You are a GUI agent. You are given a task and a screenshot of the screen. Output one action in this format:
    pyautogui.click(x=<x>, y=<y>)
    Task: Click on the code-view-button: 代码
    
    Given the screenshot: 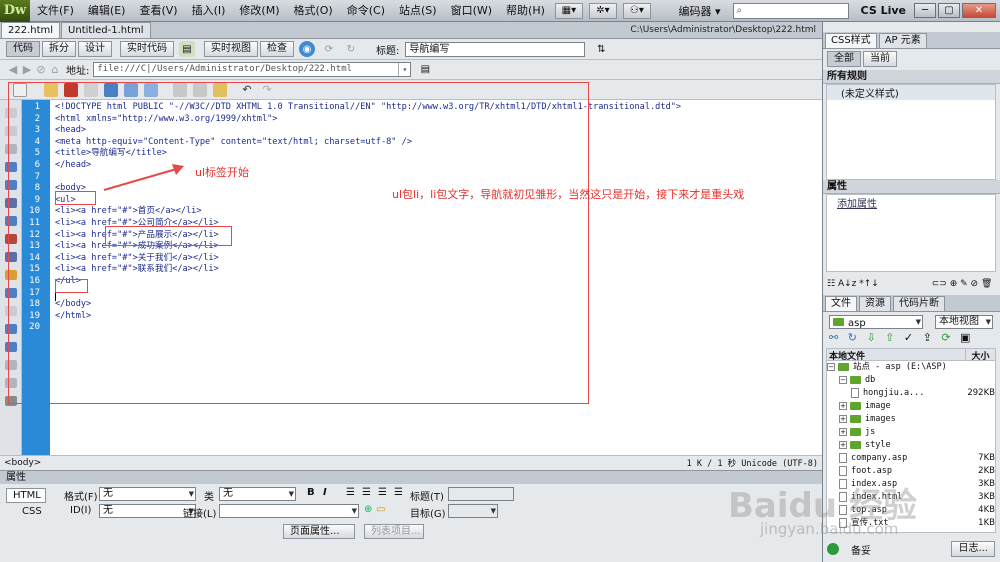 What is the action you would take?
    pyautogui.click(x=23, y=49)
    